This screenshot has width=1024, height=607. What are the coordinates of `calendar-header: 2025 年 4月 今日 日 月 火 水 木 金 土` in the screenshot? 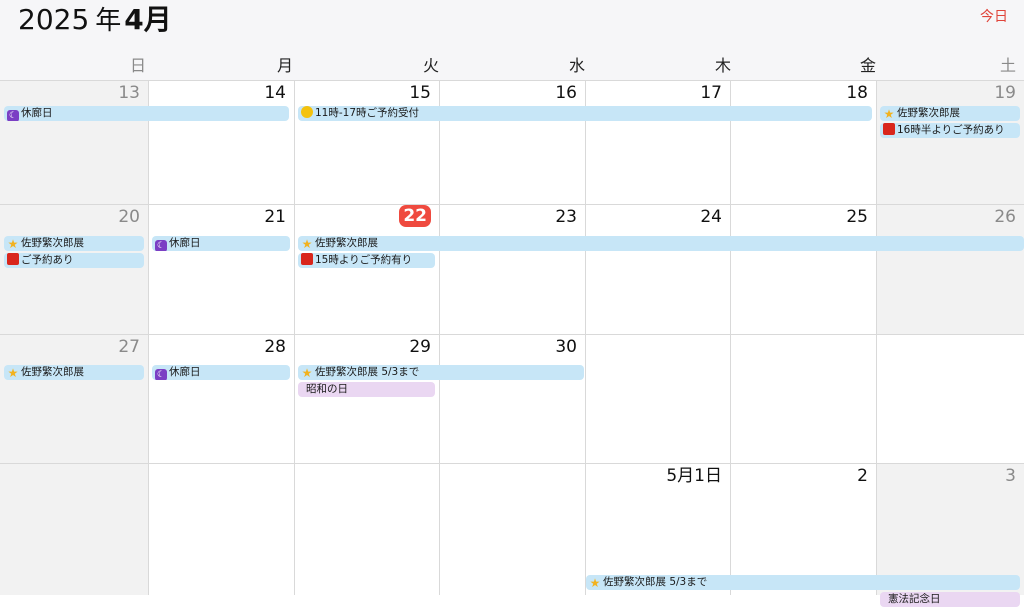 It's located at (512, 40).